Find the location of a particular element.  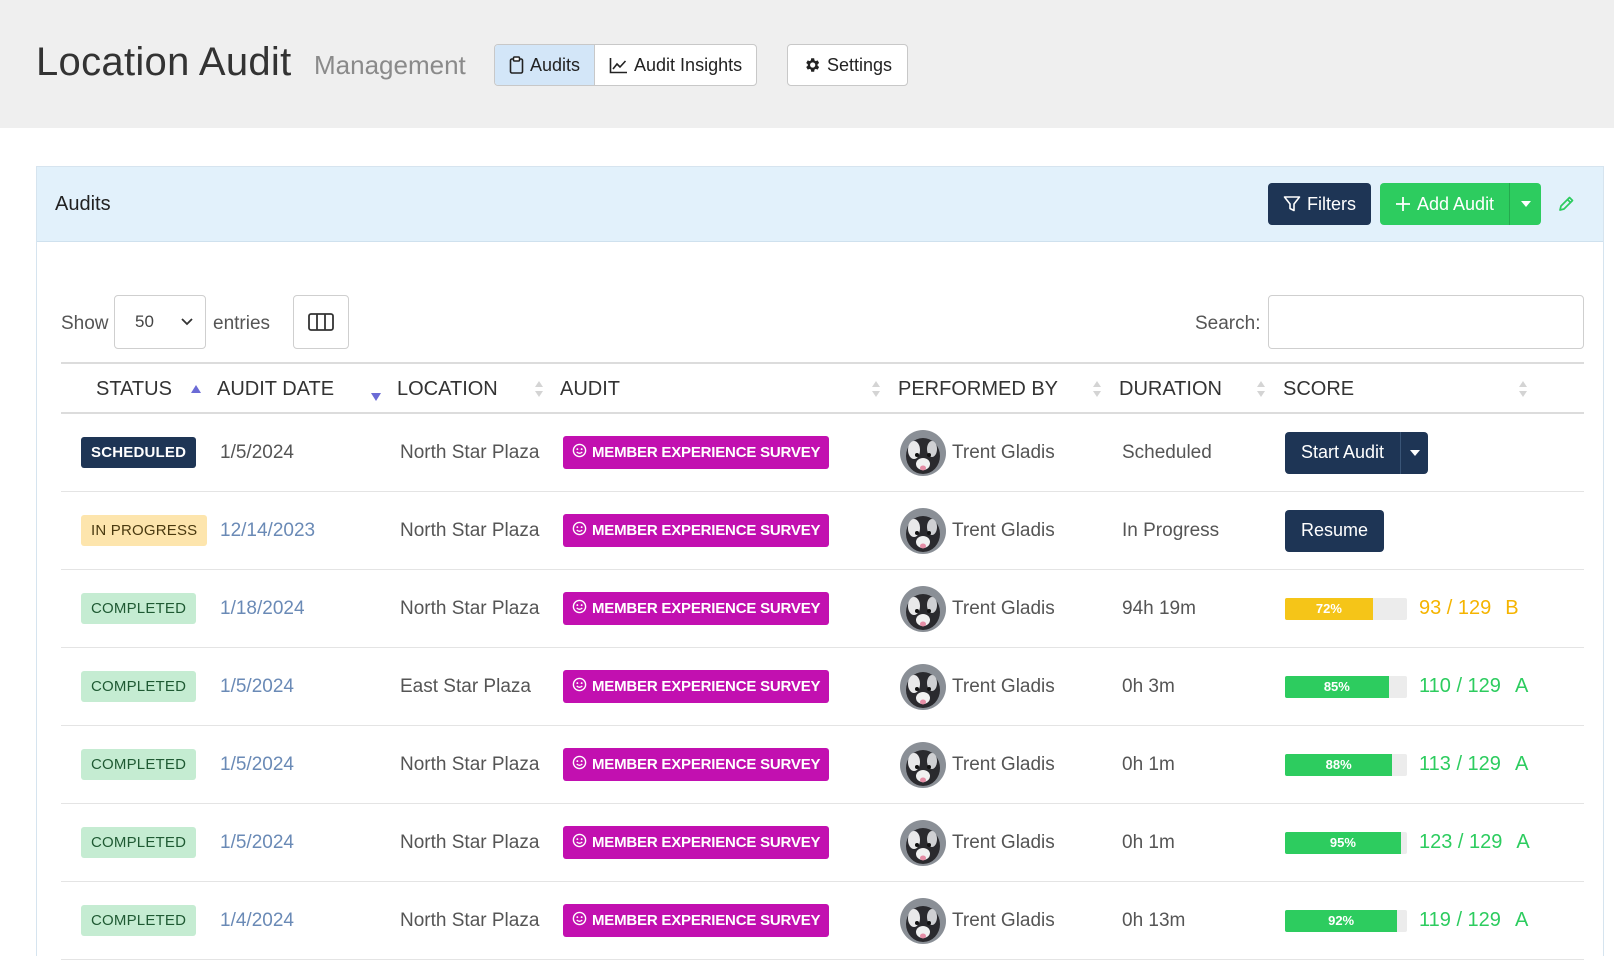

audit-date-cell: 1/18/2024 is located at coordinates (262, 608).